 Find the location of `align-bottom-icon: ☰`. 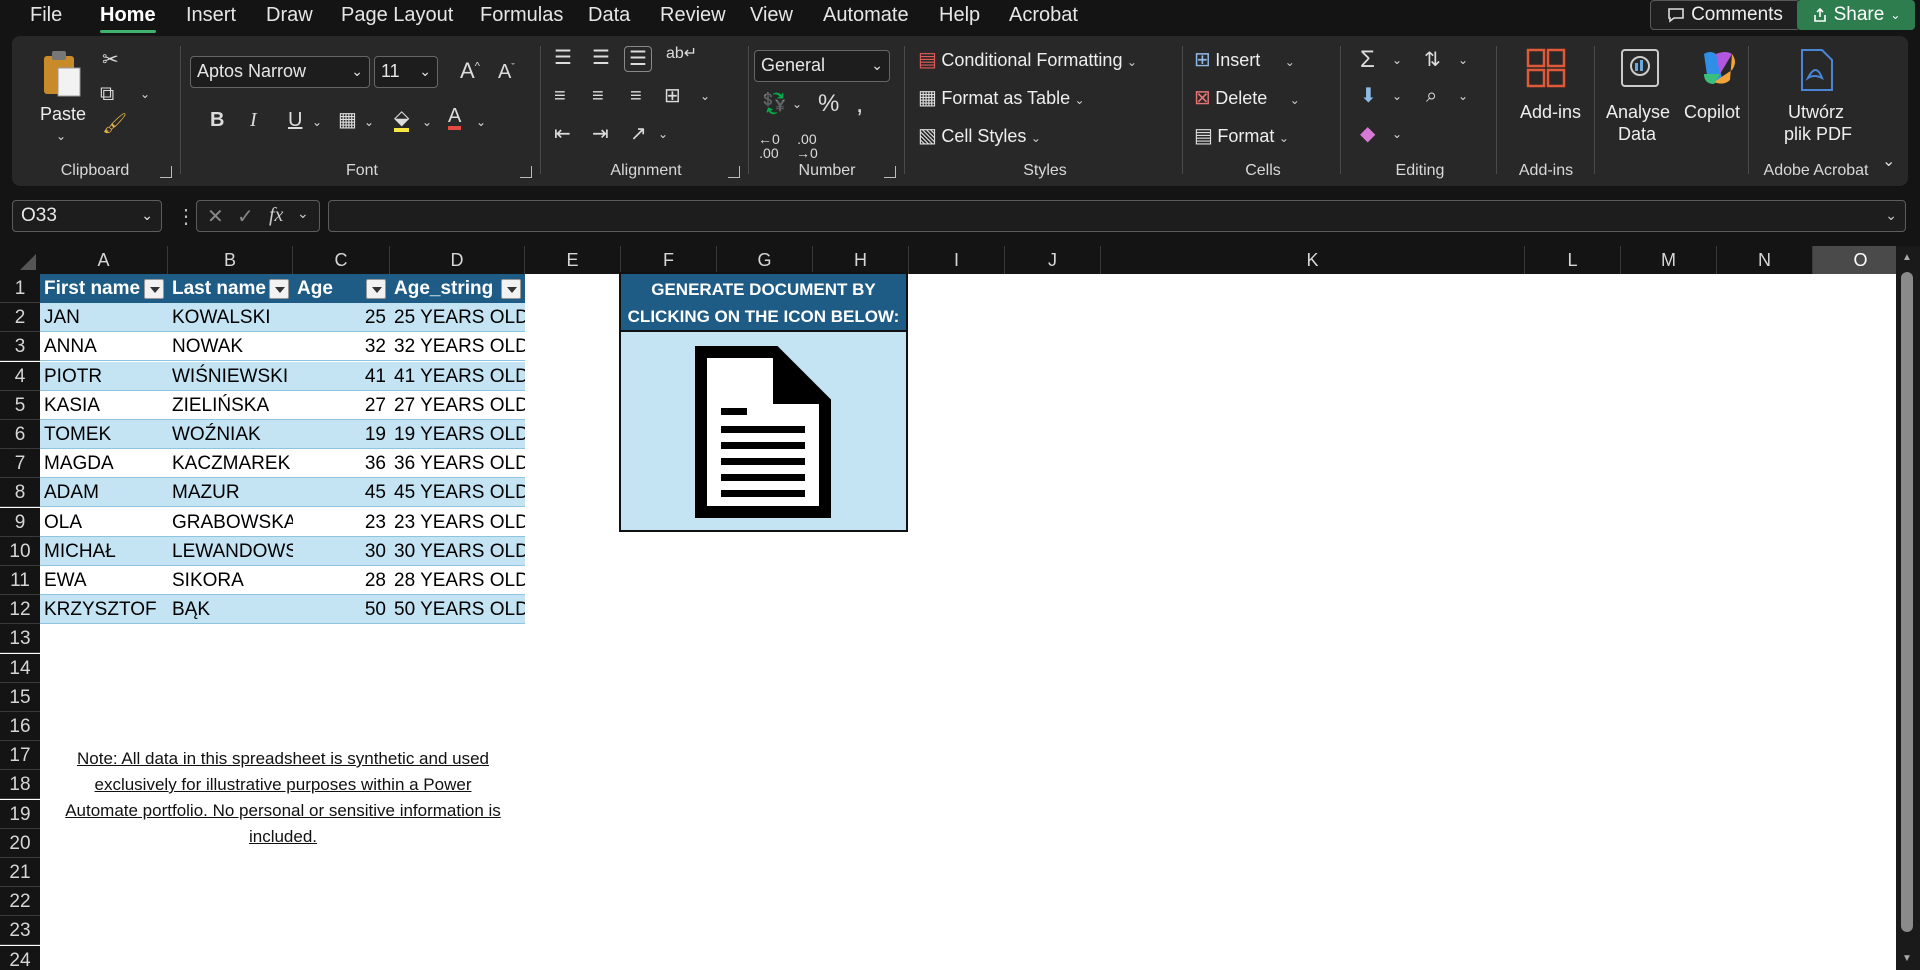

align-bottom-icon: ☰ is located at coordinates (638, 59).